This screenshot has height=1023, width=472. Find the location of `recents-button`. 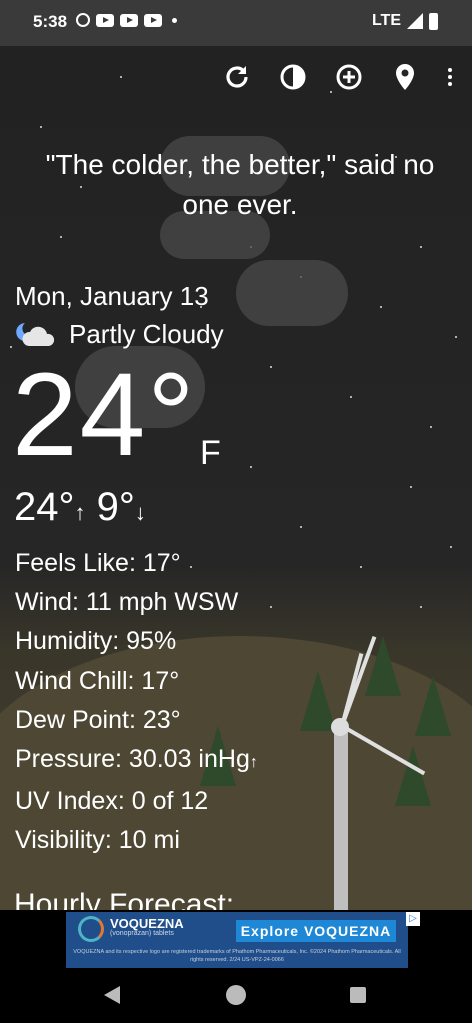

recents-button is located at coordinates (358, 995).